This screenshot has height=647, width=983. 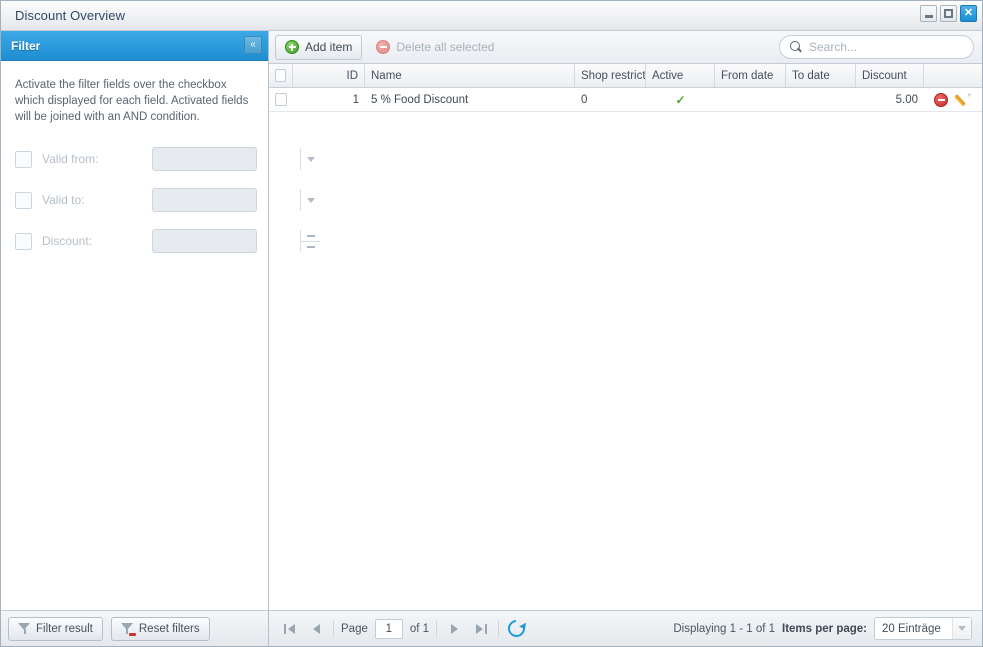 I want to click on cell-active: ✓, so click(x=680, y=99).